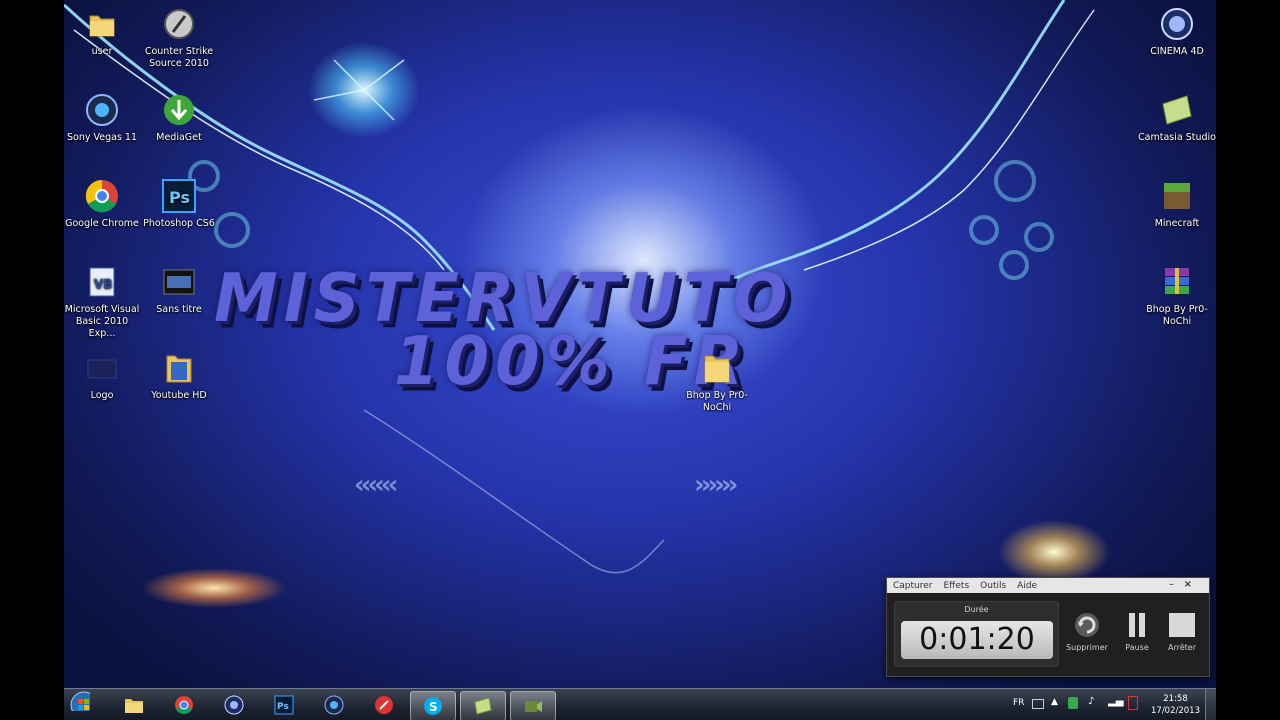  I want to click on desktop-icon-label: Sans titre, so click(179, 309).